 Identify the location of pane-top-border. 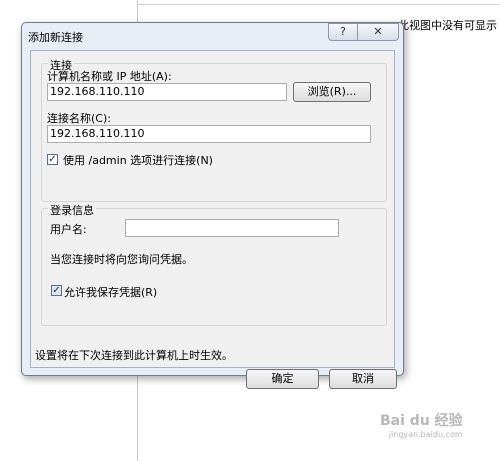
(319, 4).